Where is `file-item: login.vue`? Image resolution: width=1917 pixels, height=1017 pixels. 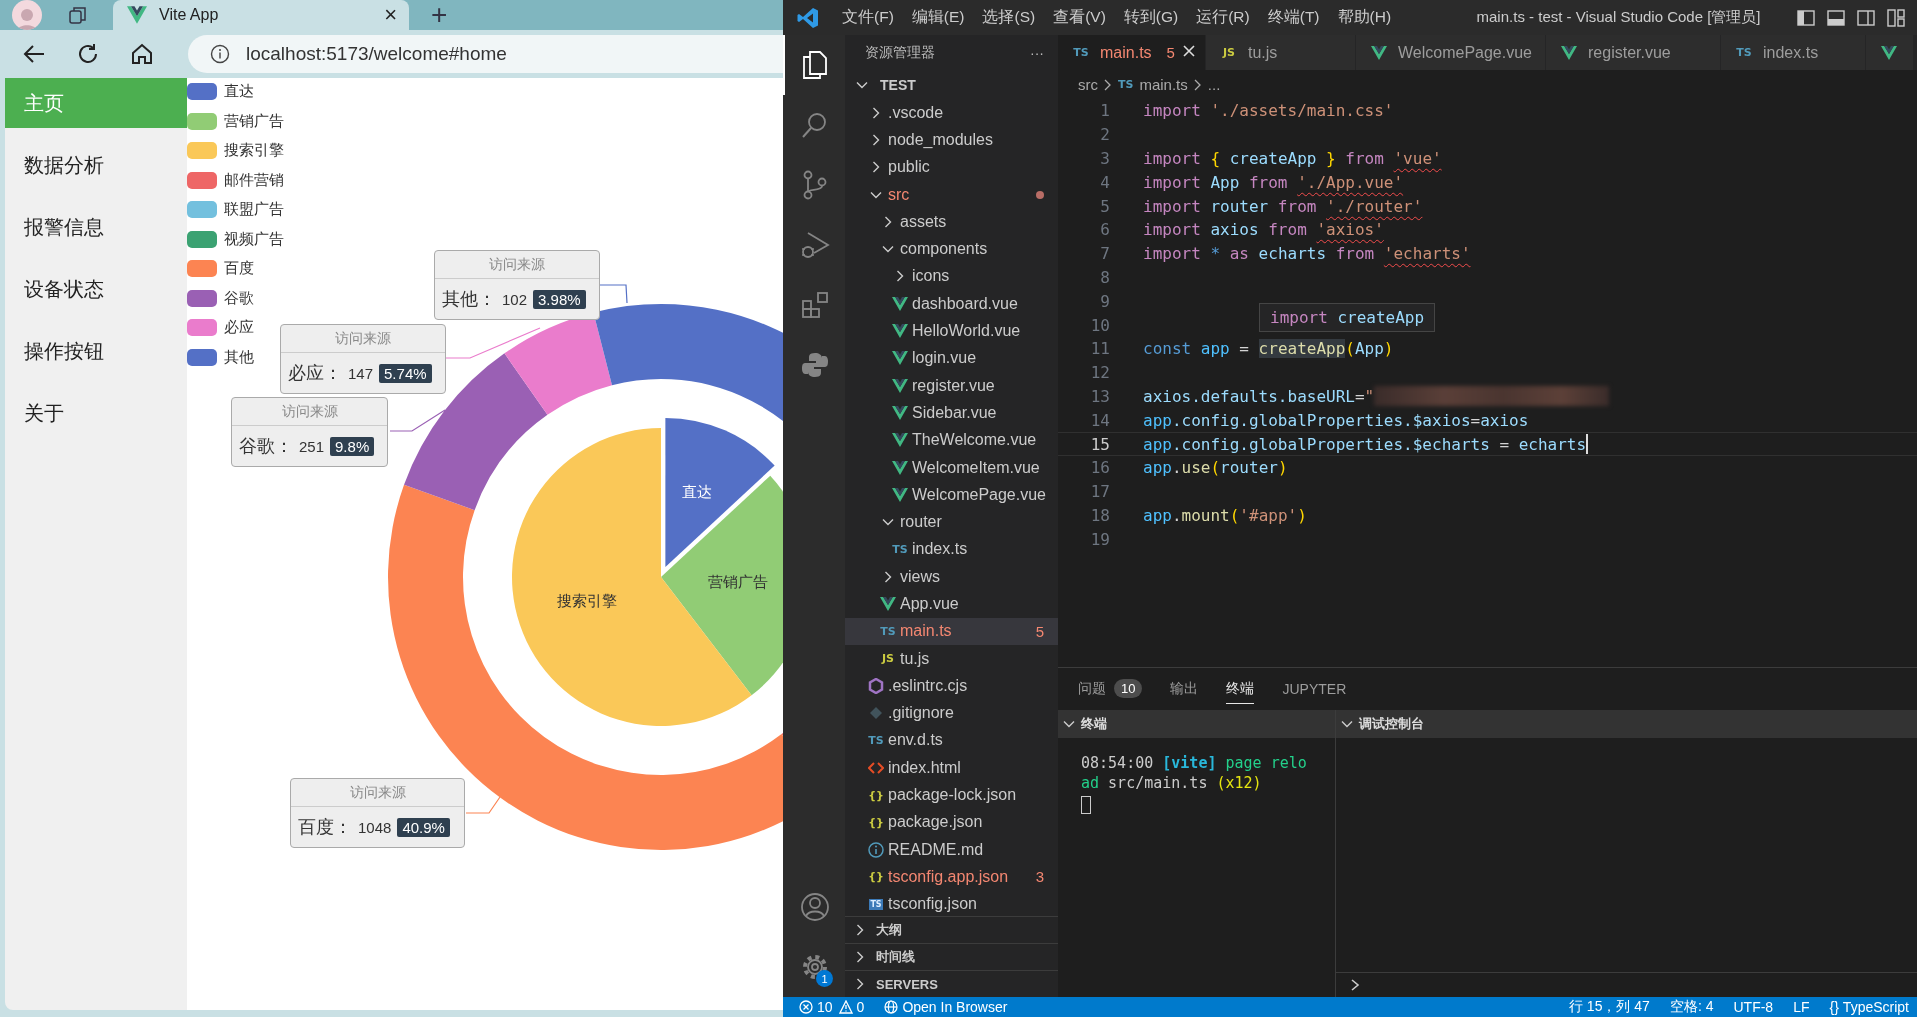 file-item: login.vue is located at coordinates (951, 358).